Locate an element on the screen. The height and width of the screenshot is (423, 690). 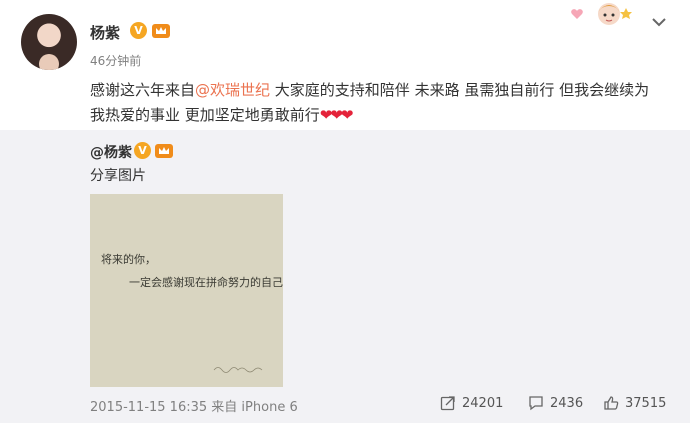
post-datetime: 2015-11-15 16:35 is located at coordinates (148, 407).